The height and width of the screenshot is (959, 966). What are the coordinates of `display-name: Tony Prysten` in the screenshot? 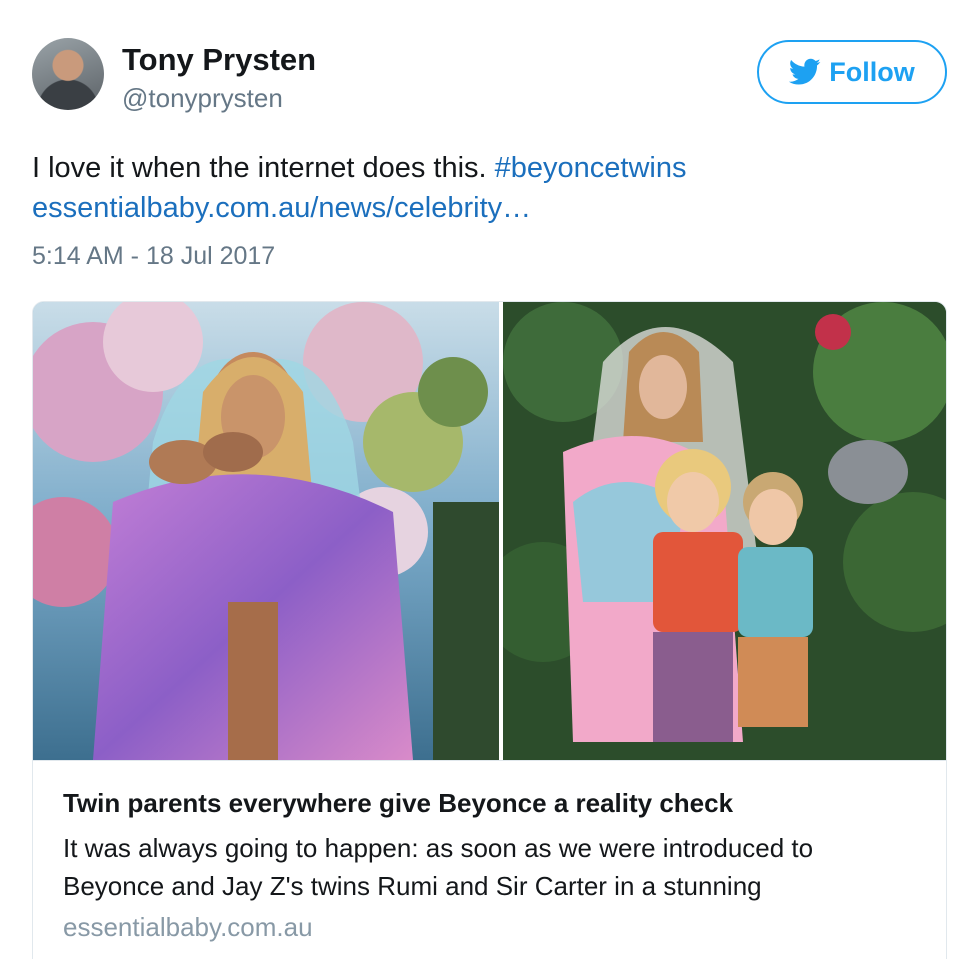 It's located at (219, 60).